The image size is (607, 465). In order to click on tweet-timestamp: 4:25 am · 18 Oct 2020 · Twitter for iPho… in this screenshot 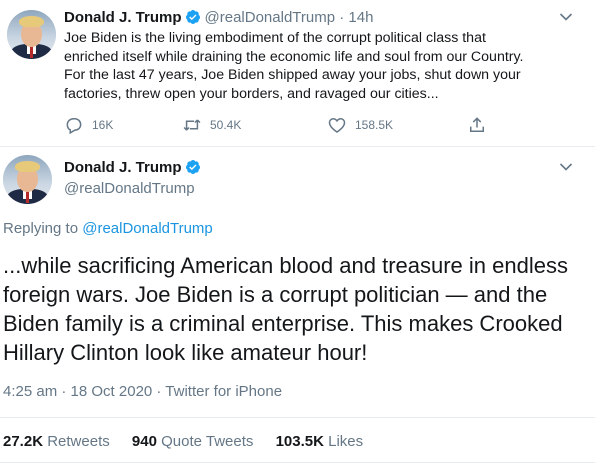, I will do `click(142, 391)`.